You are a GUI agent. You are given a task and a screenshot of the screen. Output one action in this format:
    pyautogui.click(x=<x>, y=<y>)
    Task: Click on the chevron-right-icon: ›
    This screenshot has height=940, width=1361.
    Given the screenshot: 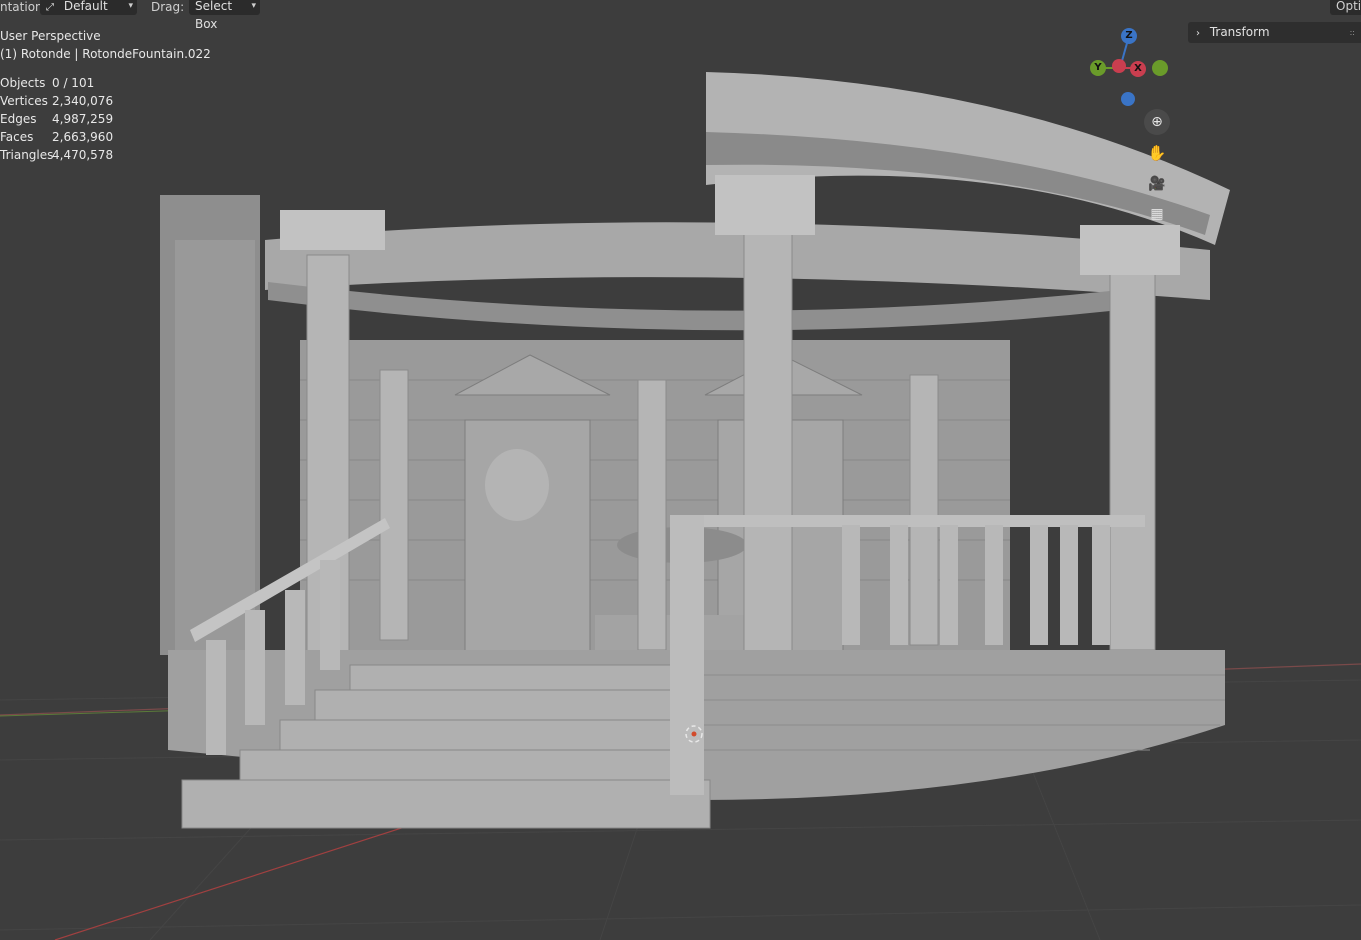 What is the action you would take?
    pyautogui.click(x=1198, y=33)
    